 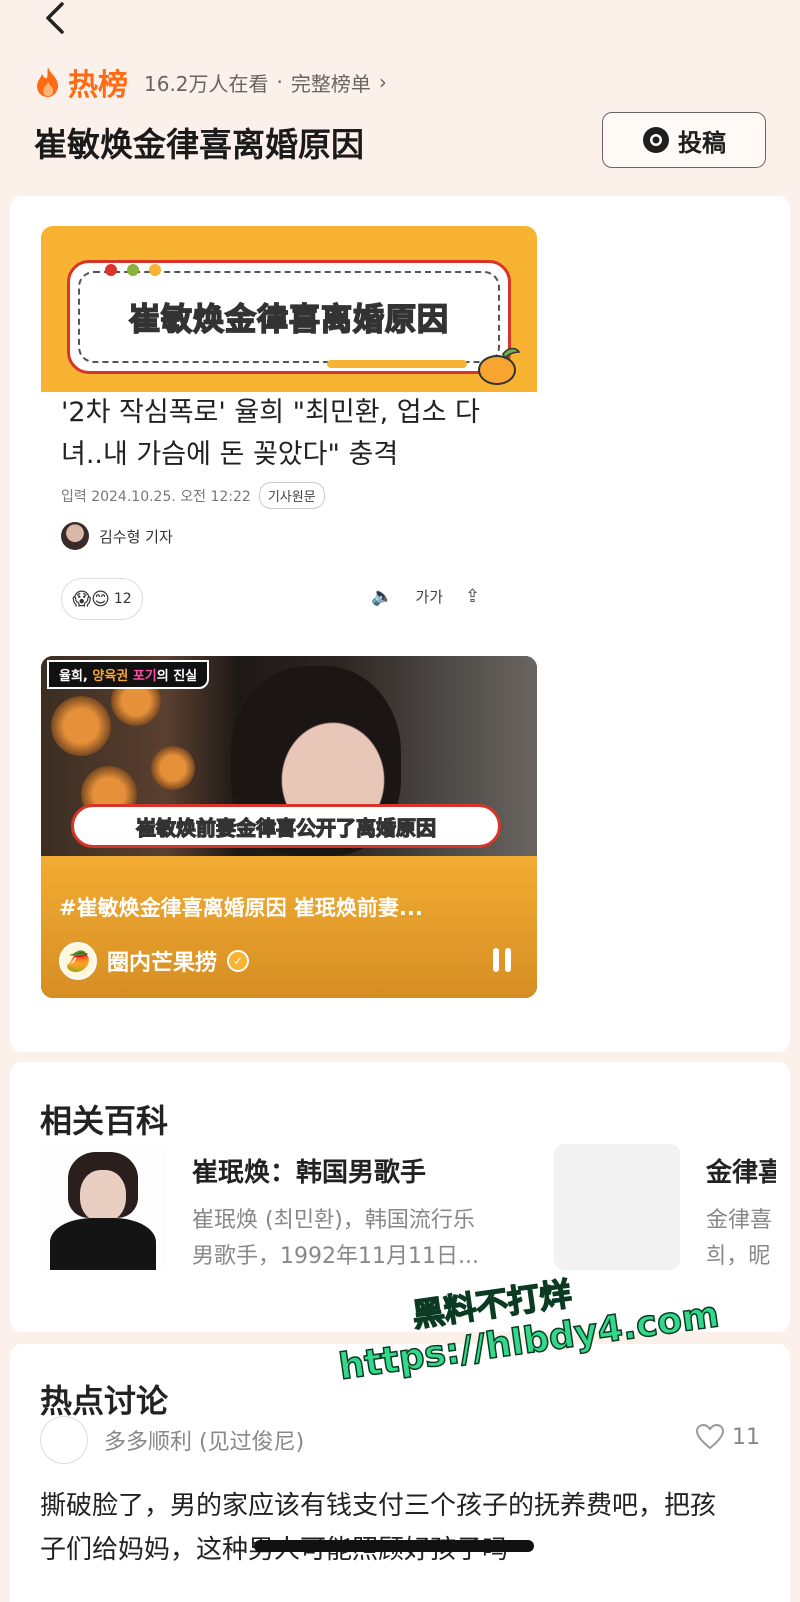 I want to click on viewer-count: 16.2万人在看, so click(x=206, y=83).